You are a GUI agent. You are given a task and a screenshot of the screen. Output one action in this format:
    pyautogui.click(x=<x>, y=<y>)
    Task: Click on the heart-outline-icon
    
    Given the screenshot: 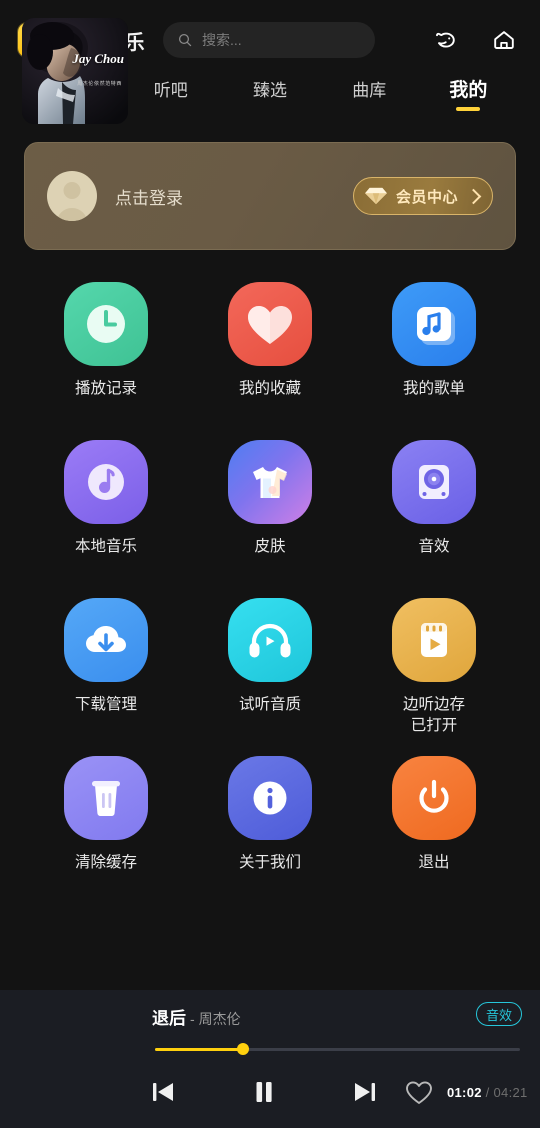 What is the action you would take?
    pyautogui.click(x=419, y=1093)
    